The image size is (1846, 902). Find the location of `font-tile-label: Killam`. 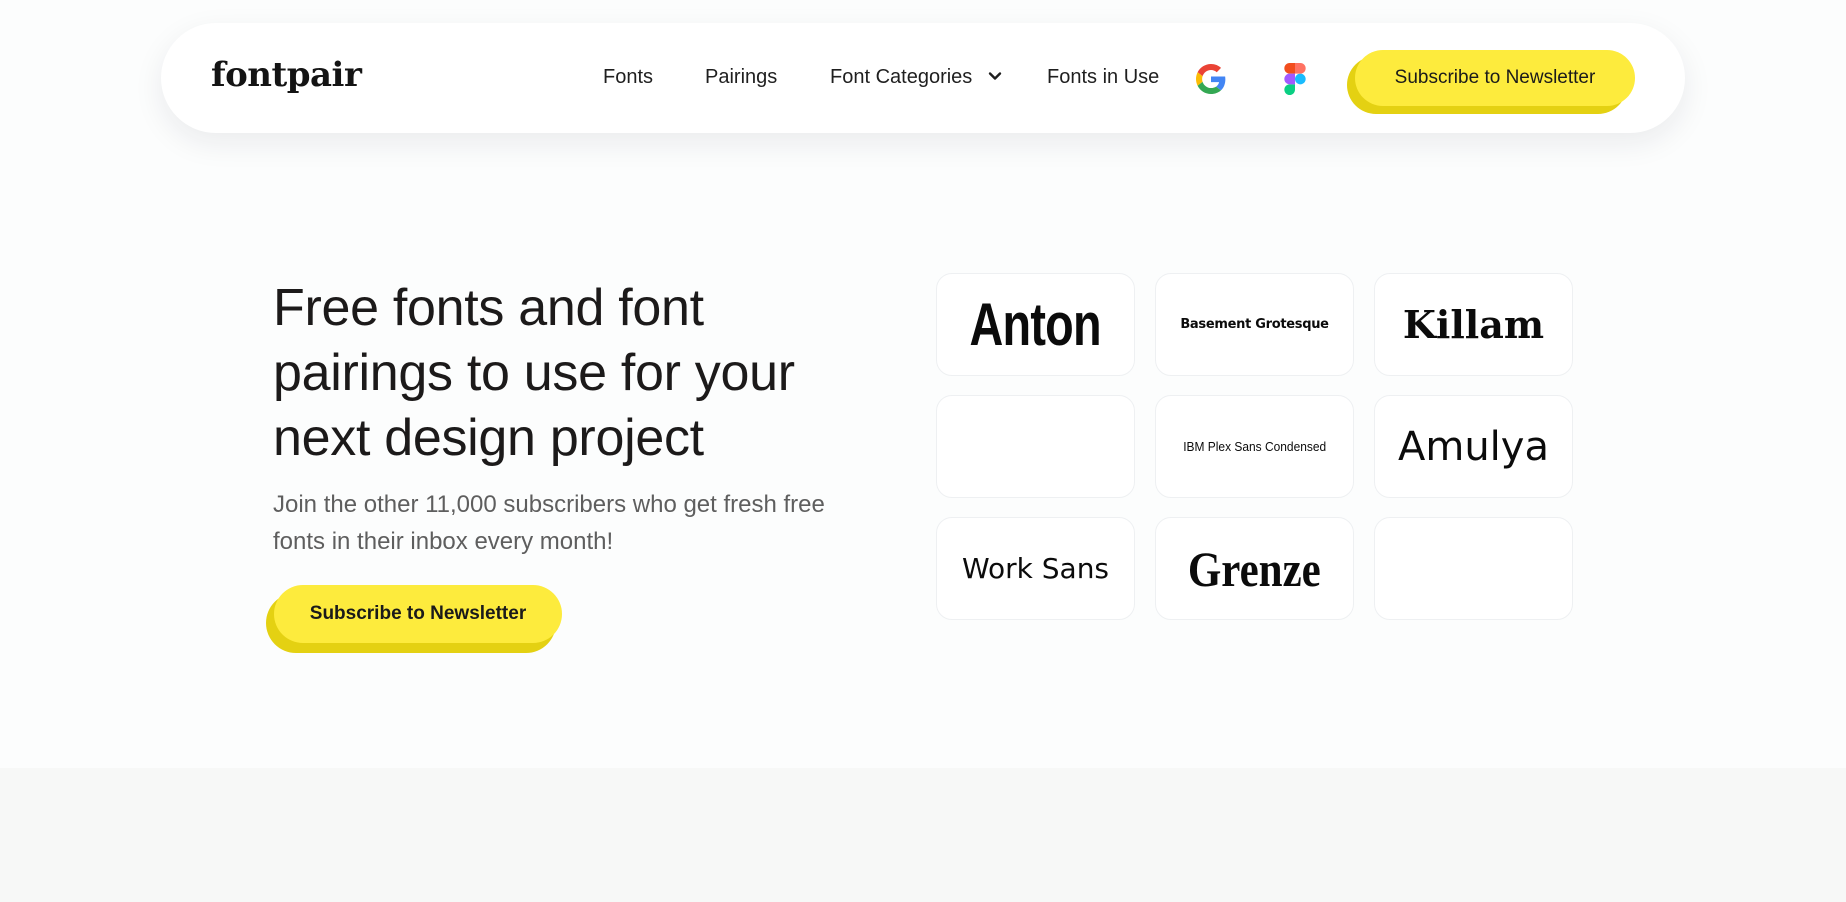

font-tile-label: Killam is located at coordinates (1473, 324).